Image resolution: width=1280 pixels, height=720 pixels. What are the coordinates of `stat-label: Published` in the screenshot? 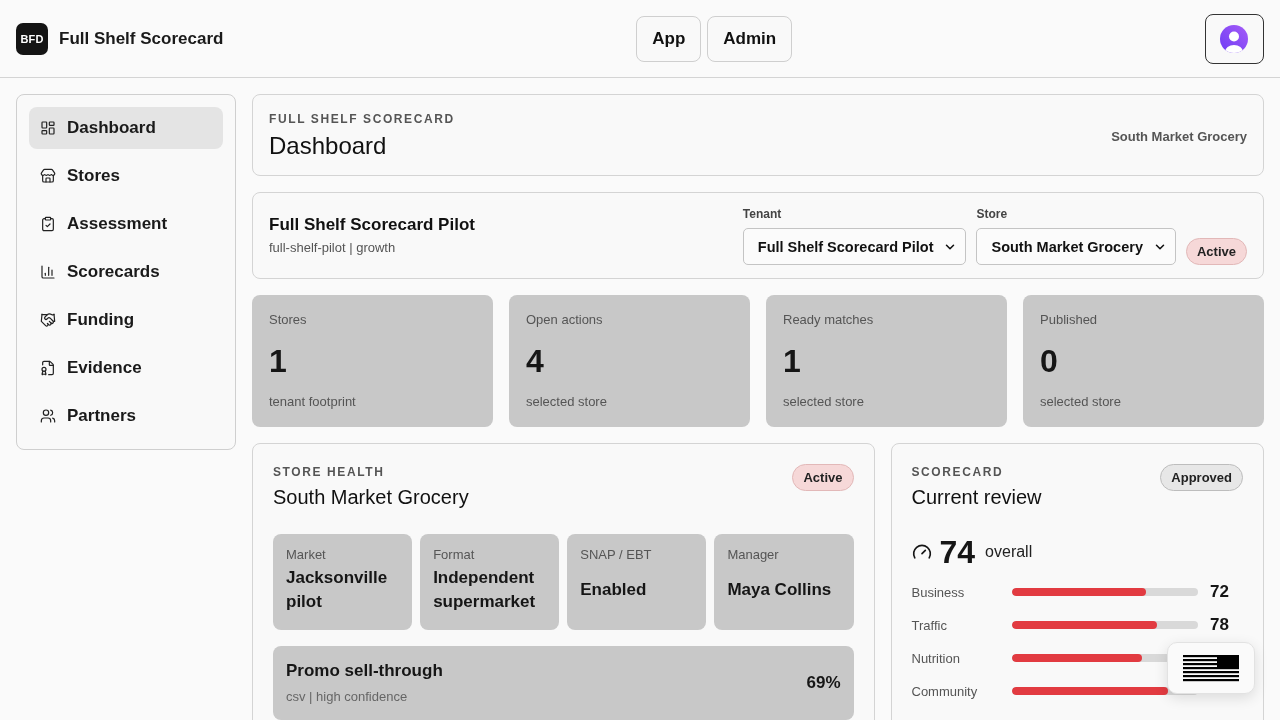 It's located at (1069, 320).